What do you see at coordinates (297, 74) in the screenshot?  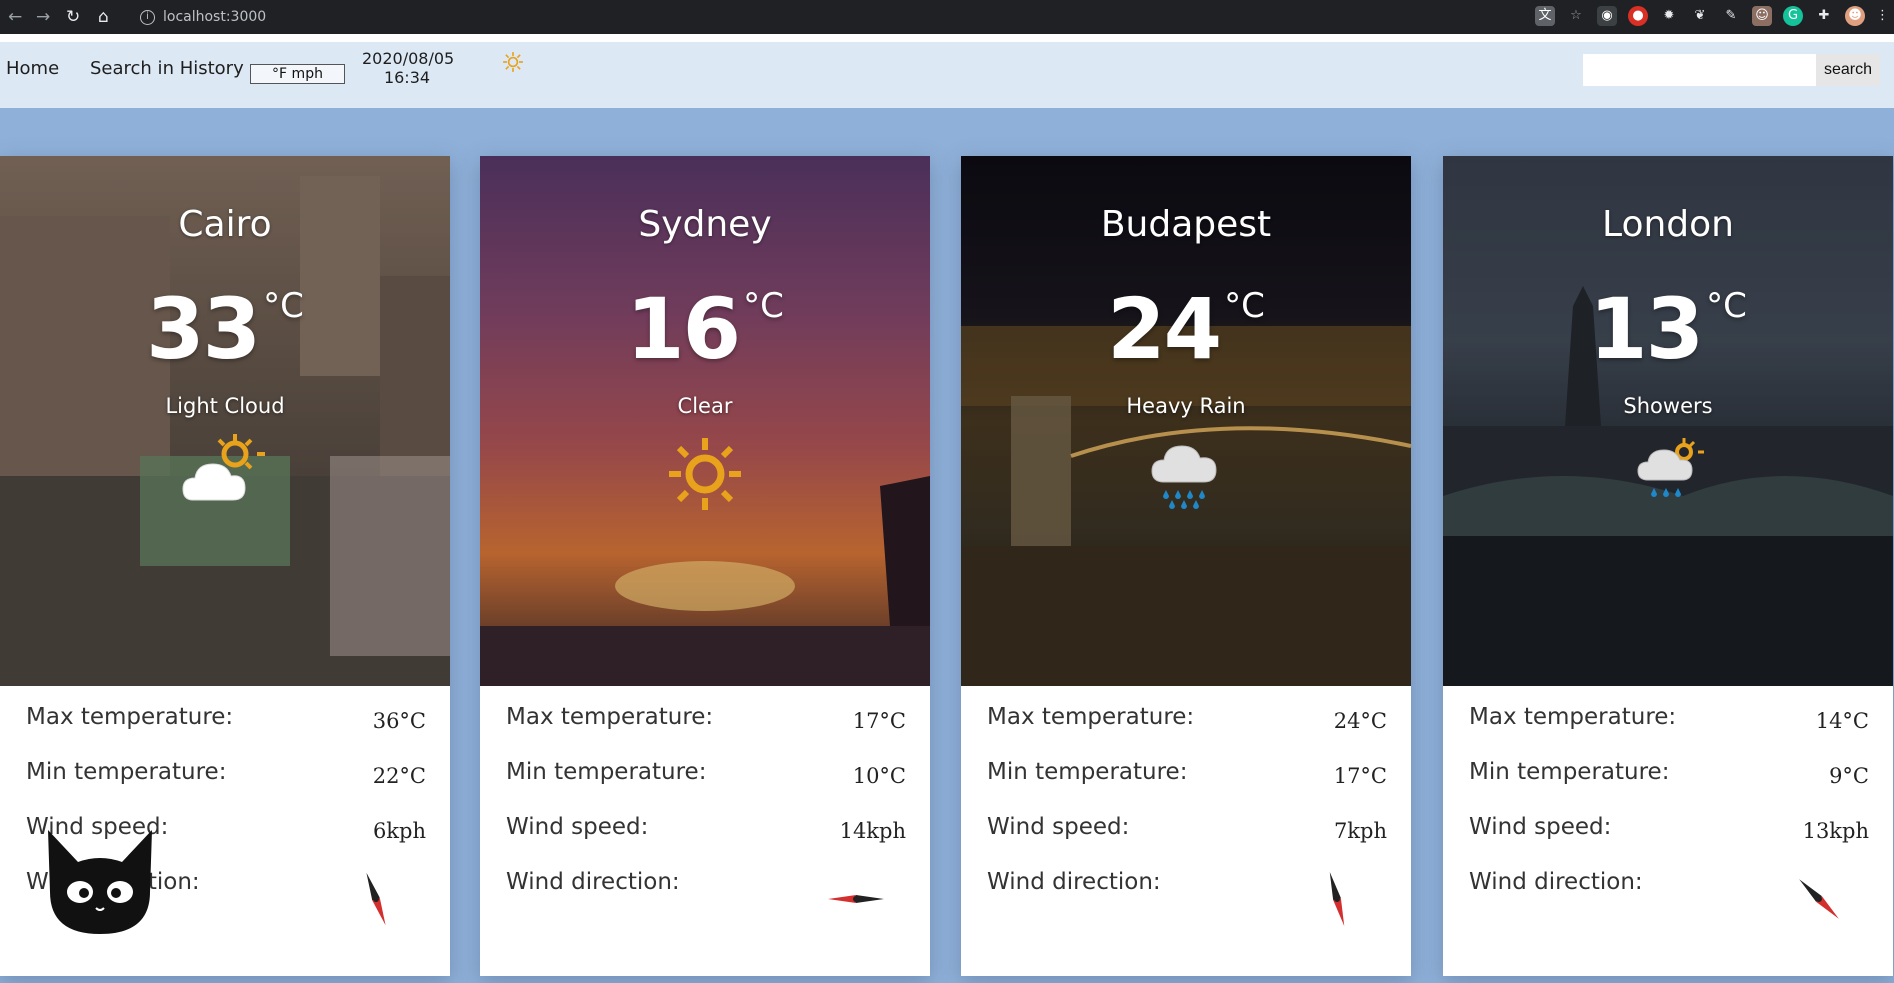 I see `unit-toggle-button: °F mph` at bounding box center [297, 74].